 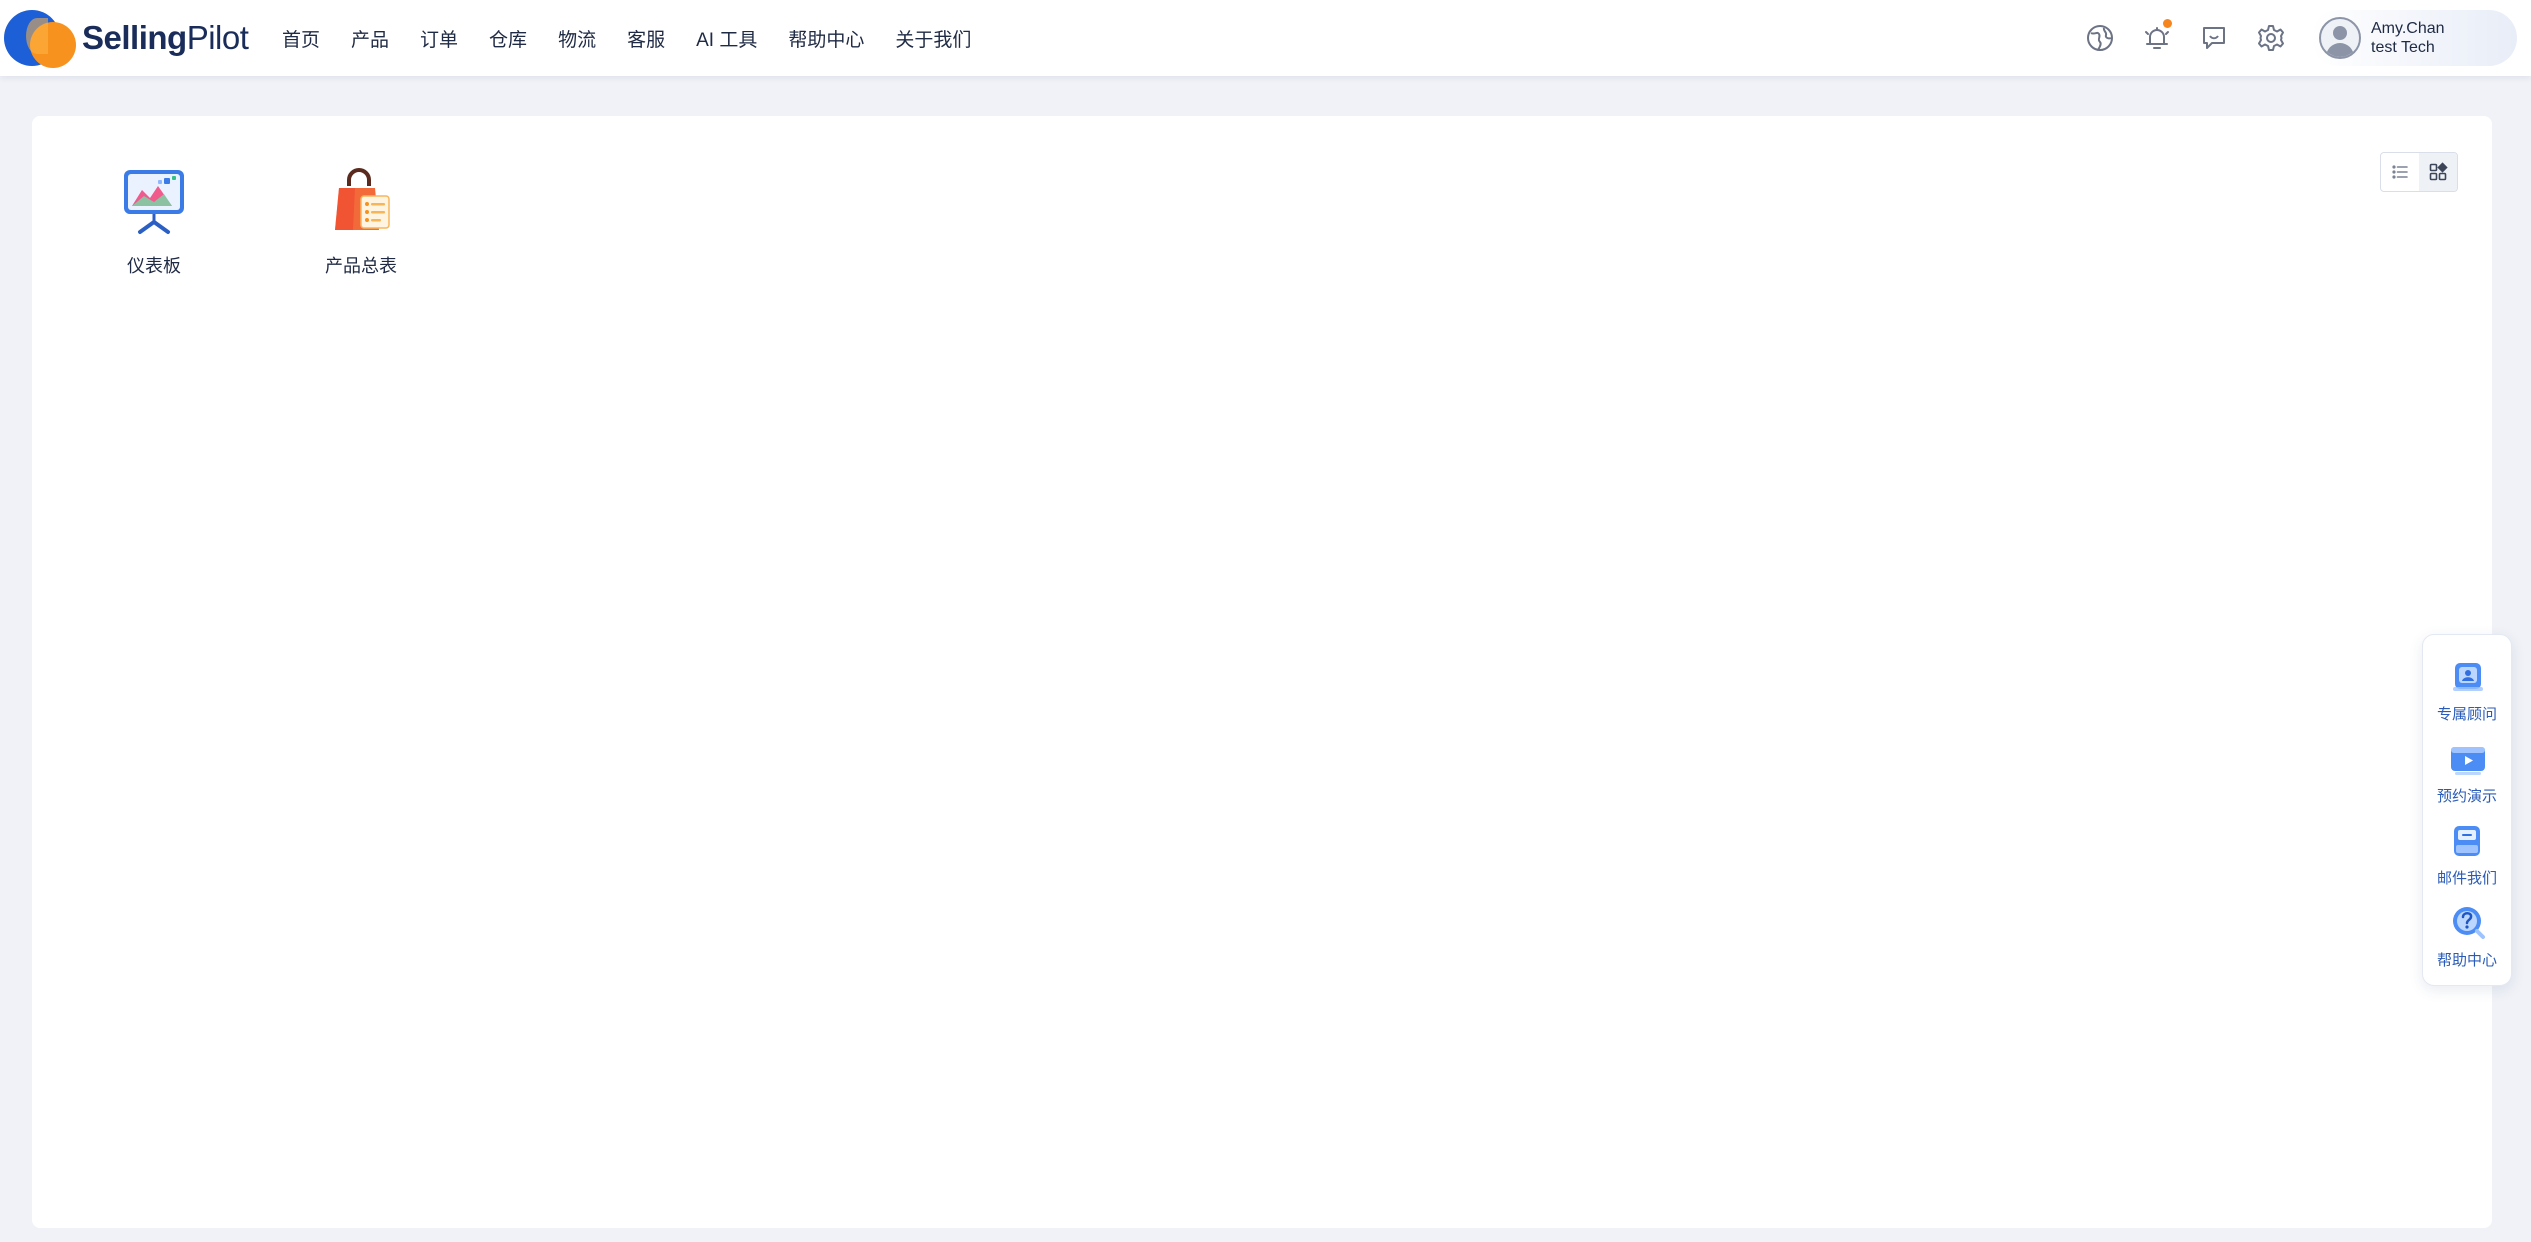 I want to click on book-demo-button: 预约演示, so click(x=2467, y=780).